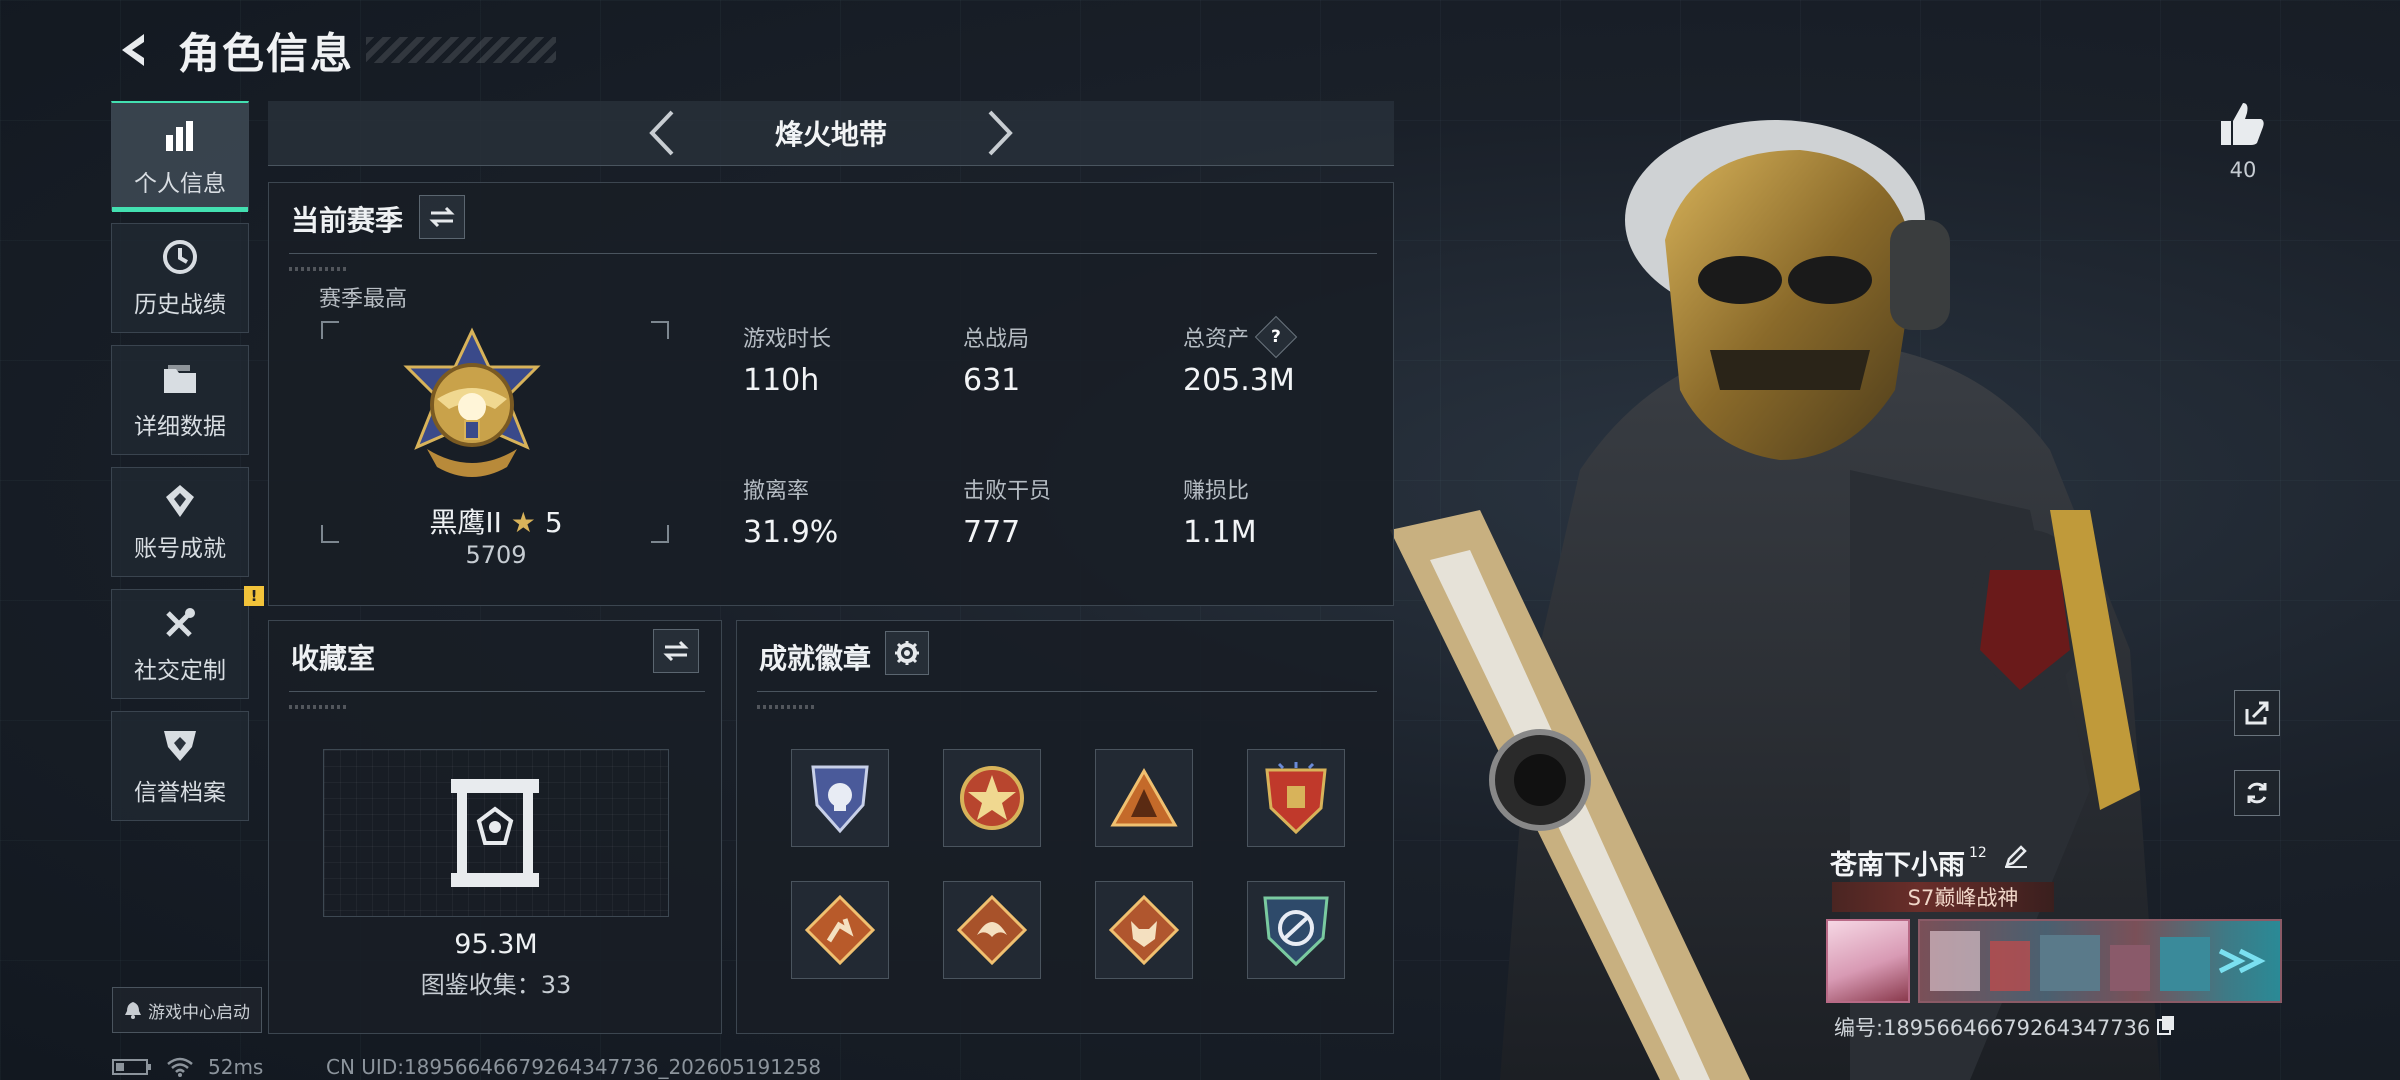 This screenshot has width=2400, height=1080. I want to click on question-mark-icon: ?, so click(1276, 337).